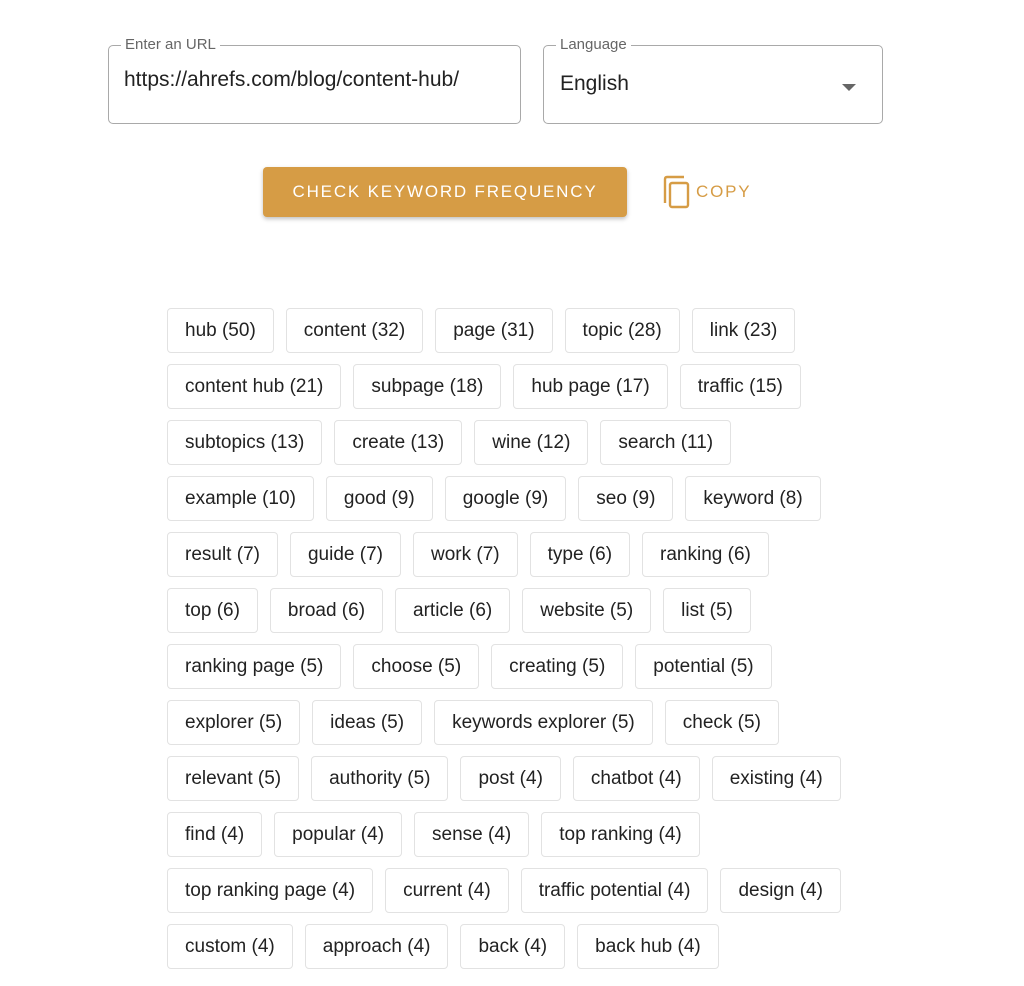 This screenshot has width=1024, height=986. I want to click on keyword-chip: potential (5), so click(703, 666).